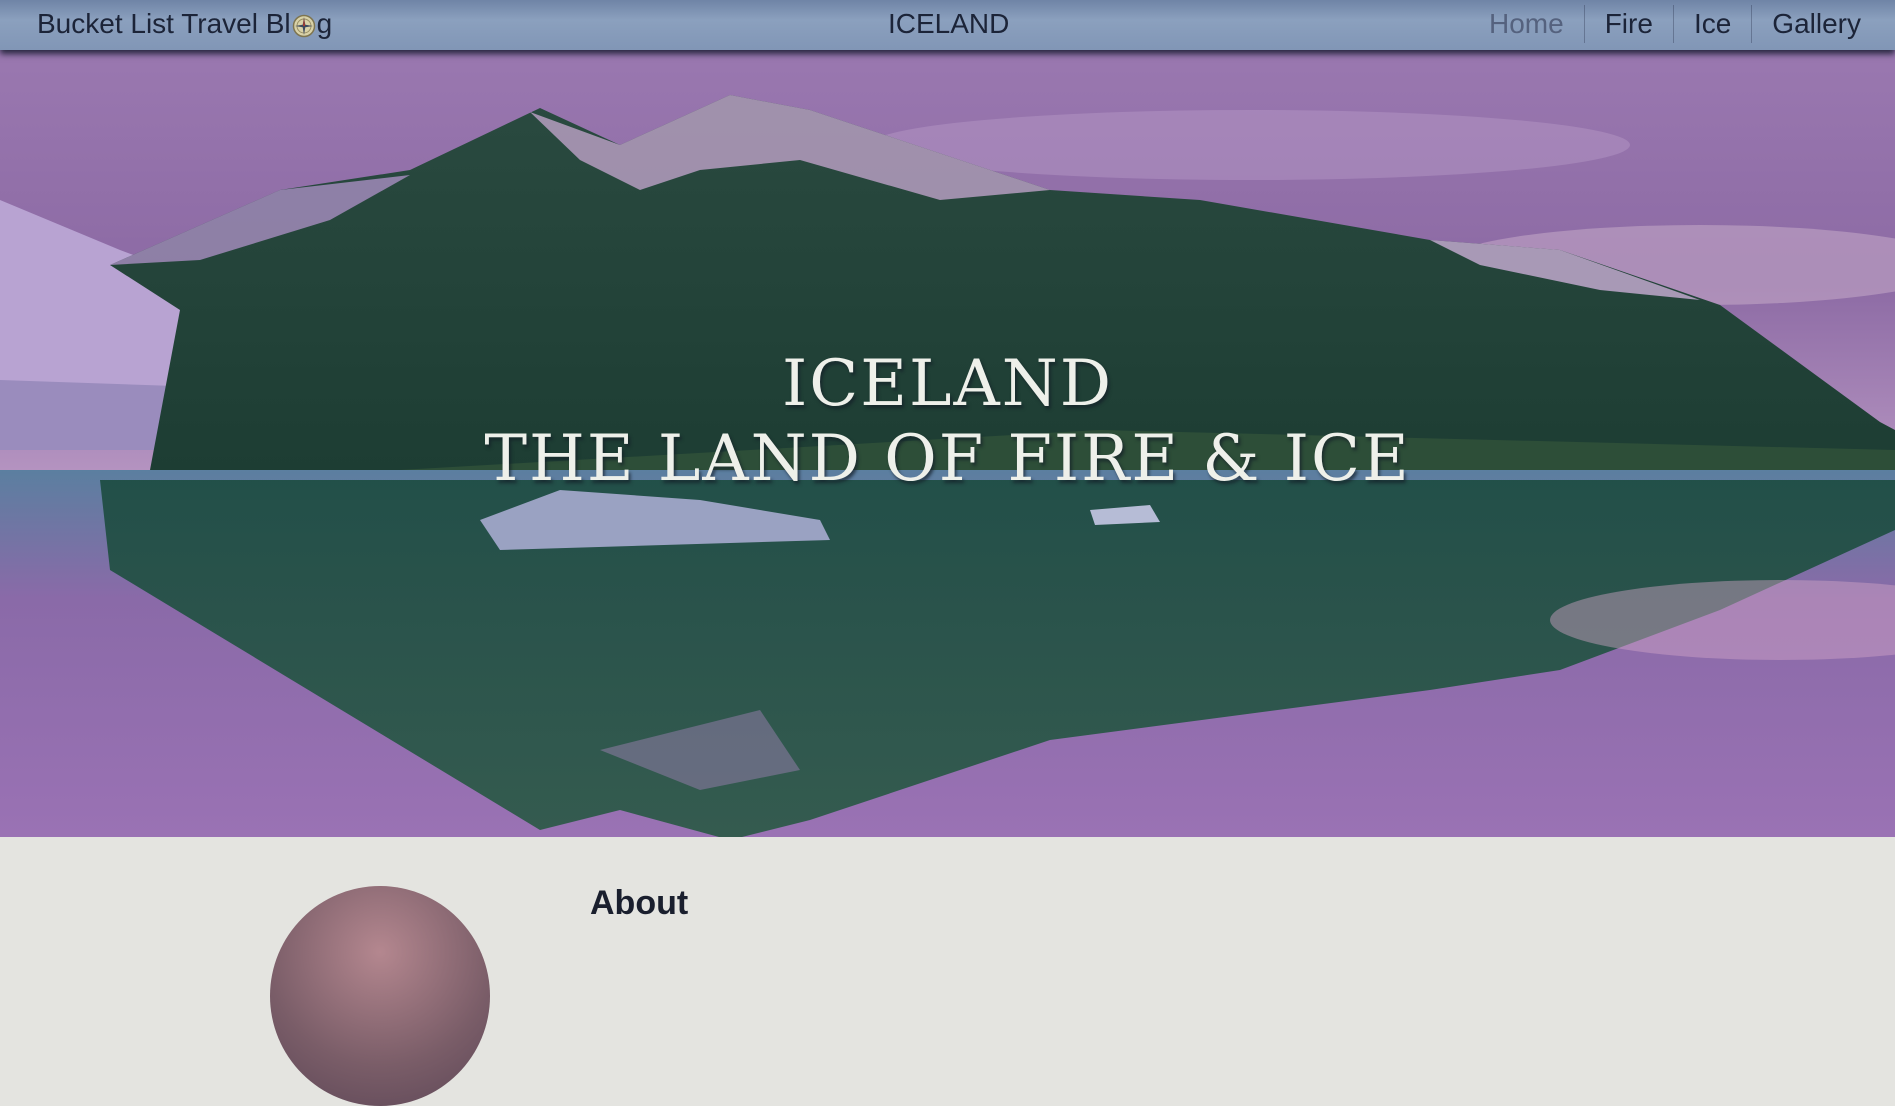  I want to click on hero-title: ICELAND, so click(947, 384).